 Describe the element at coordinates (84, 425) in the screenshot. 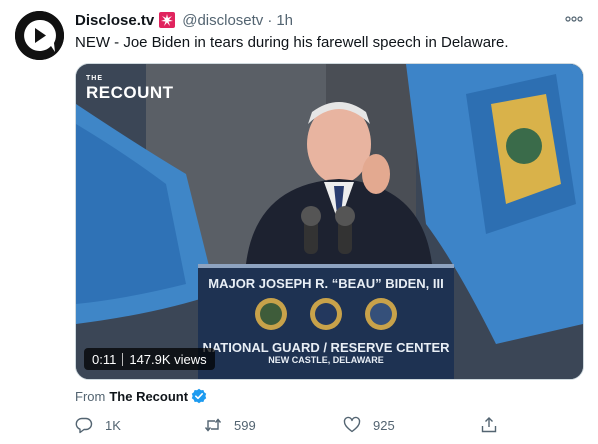

I see `reply-icon` at that location.